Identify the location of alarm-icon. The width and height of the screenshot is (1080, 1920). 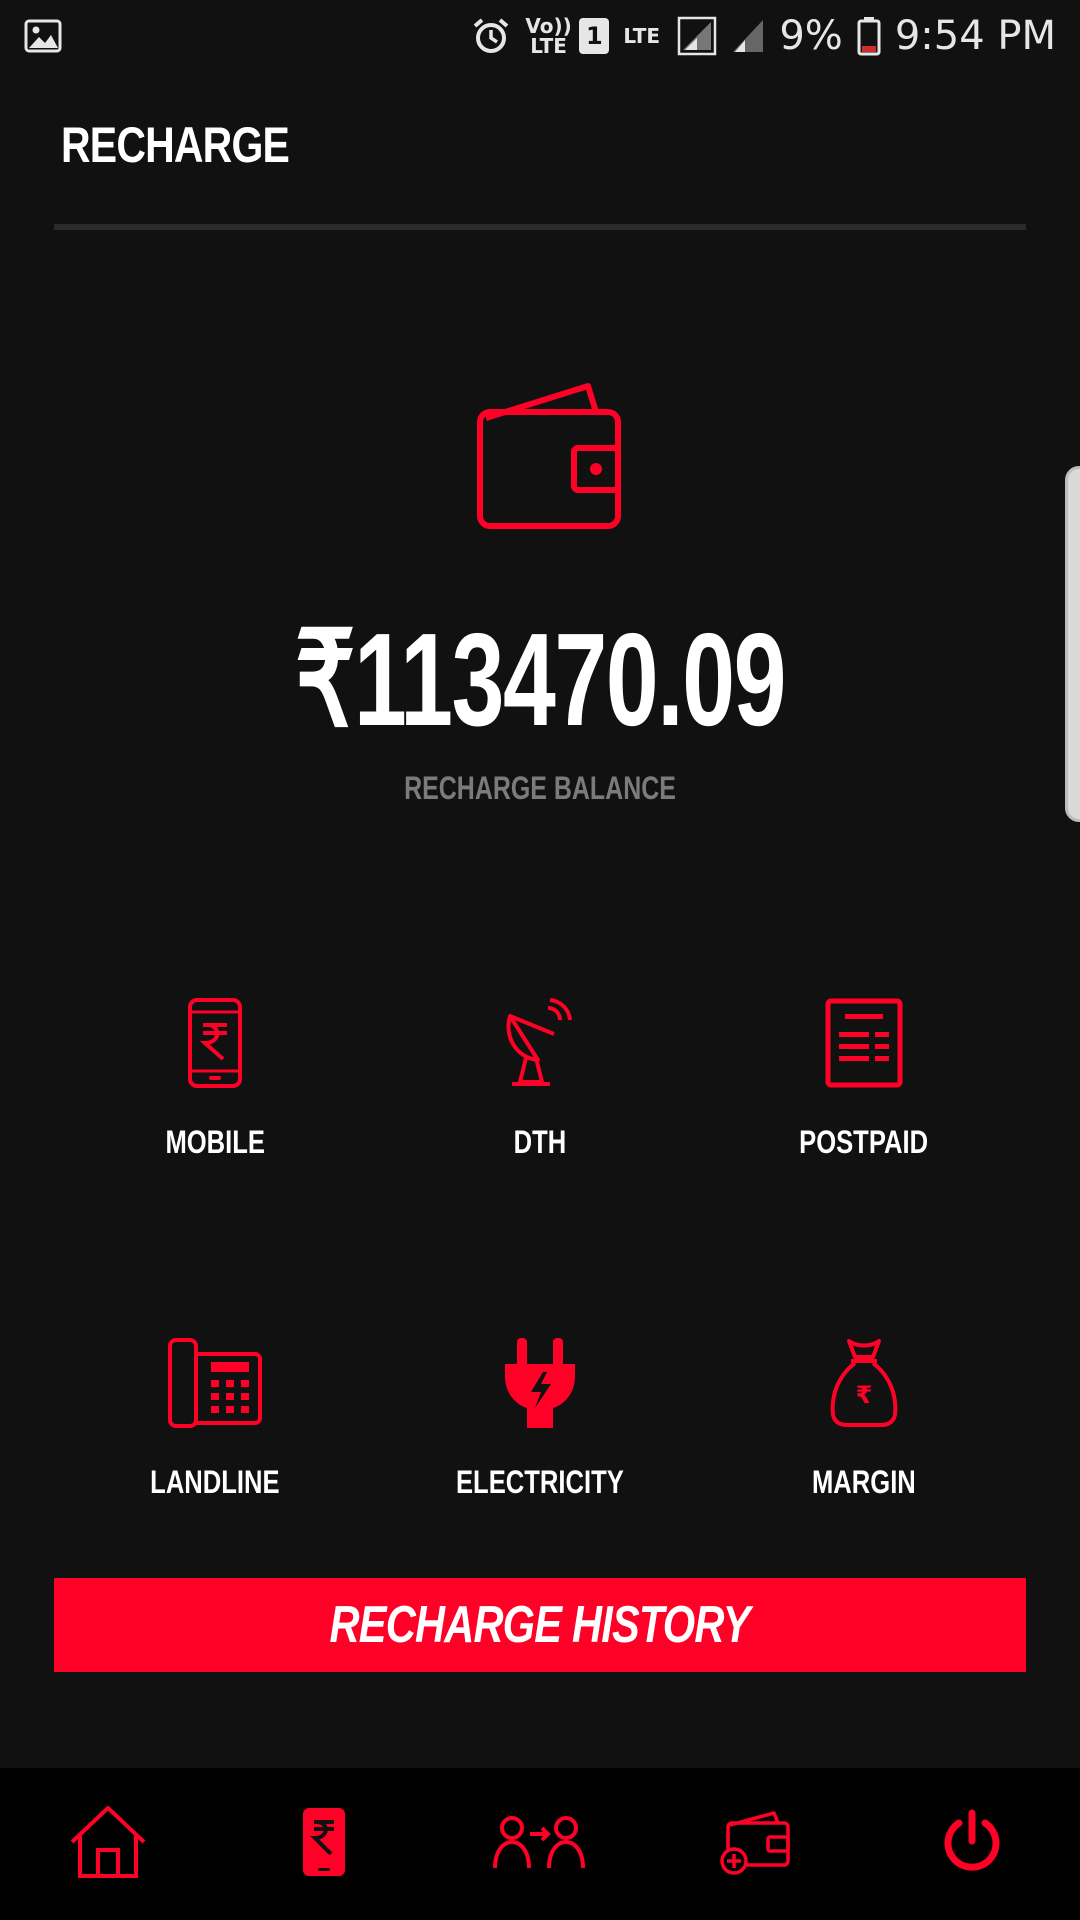
(491, 36).